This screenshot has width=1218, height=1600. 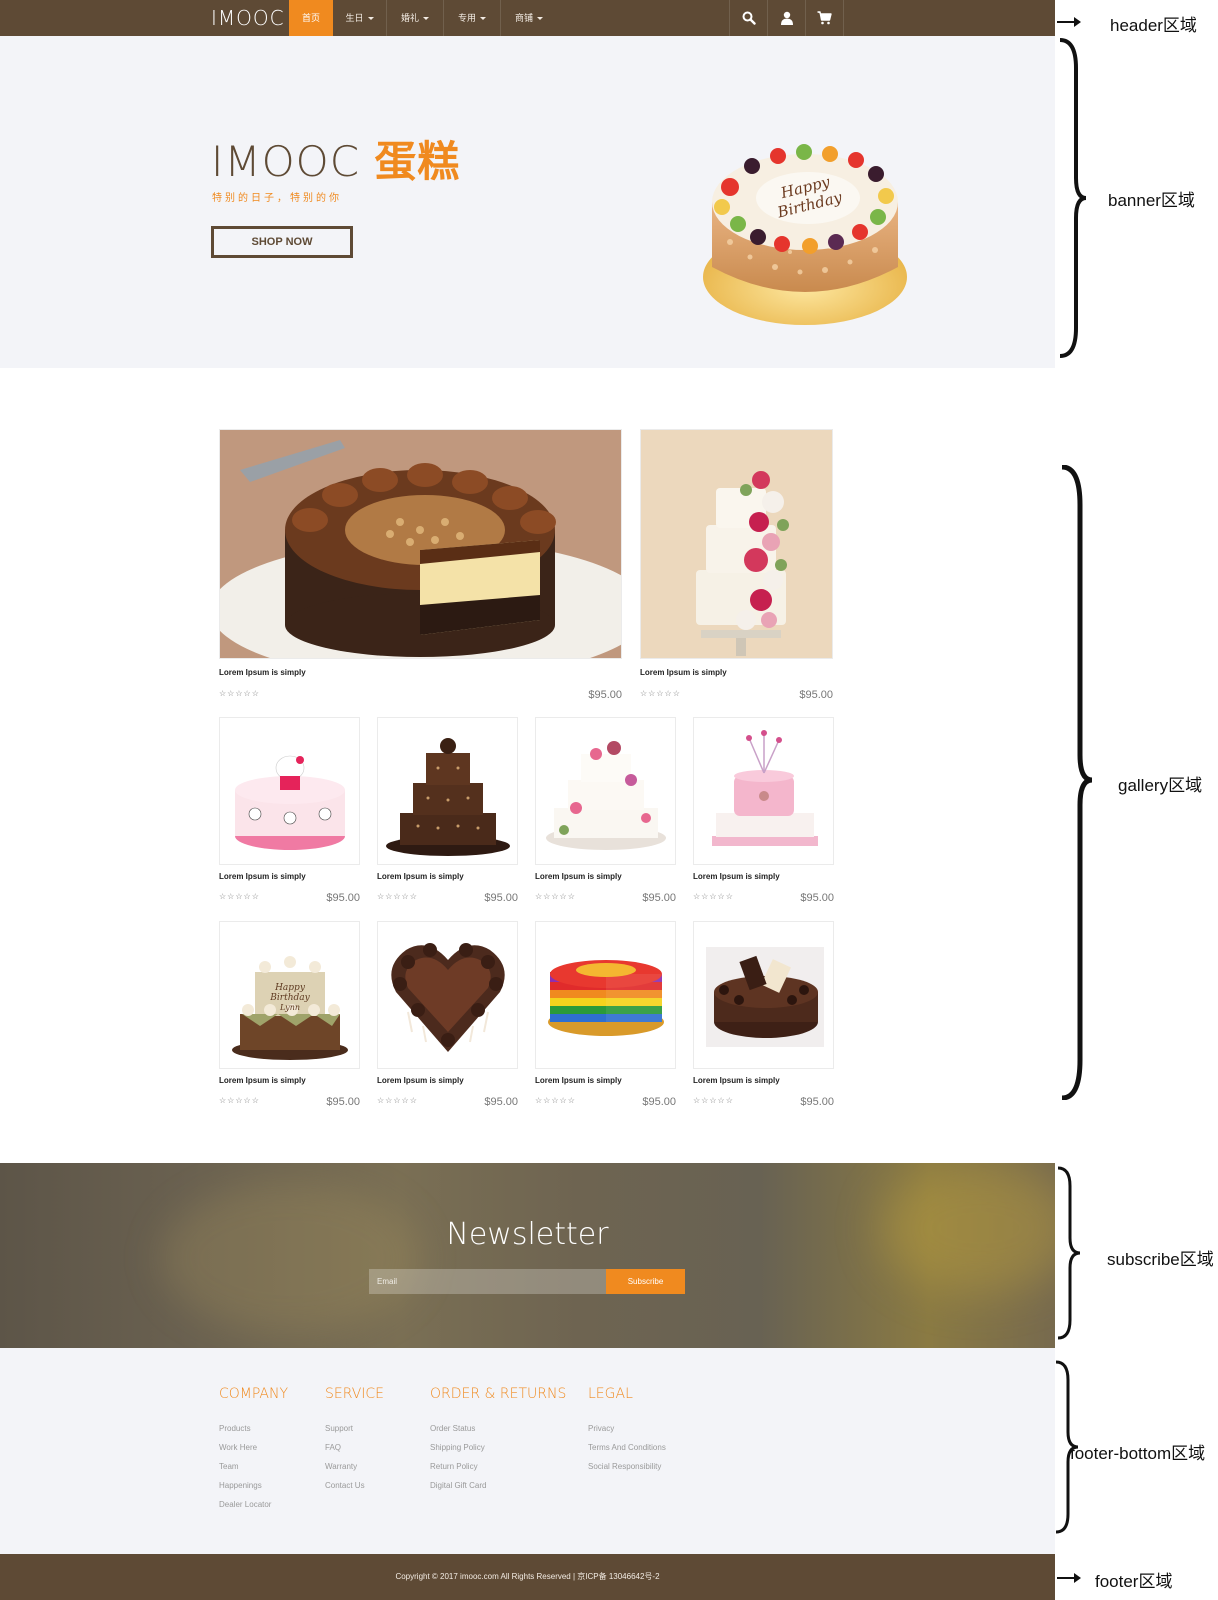 I want to click on footer-link: Warranty, so click(x=341, y=1466).